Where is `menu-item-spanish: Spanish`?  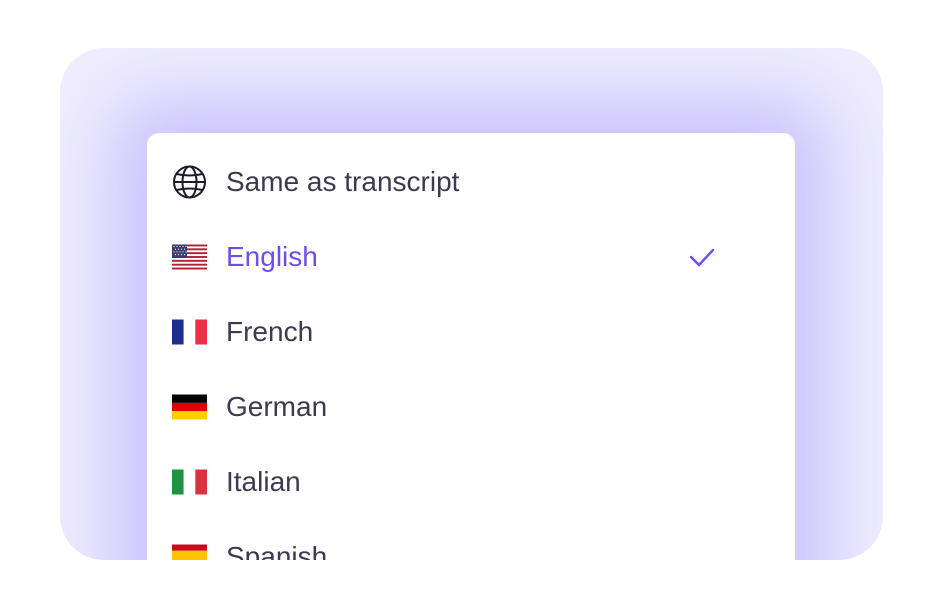 menu-item-spanish: Spanish is located at coordinates (471, 539).